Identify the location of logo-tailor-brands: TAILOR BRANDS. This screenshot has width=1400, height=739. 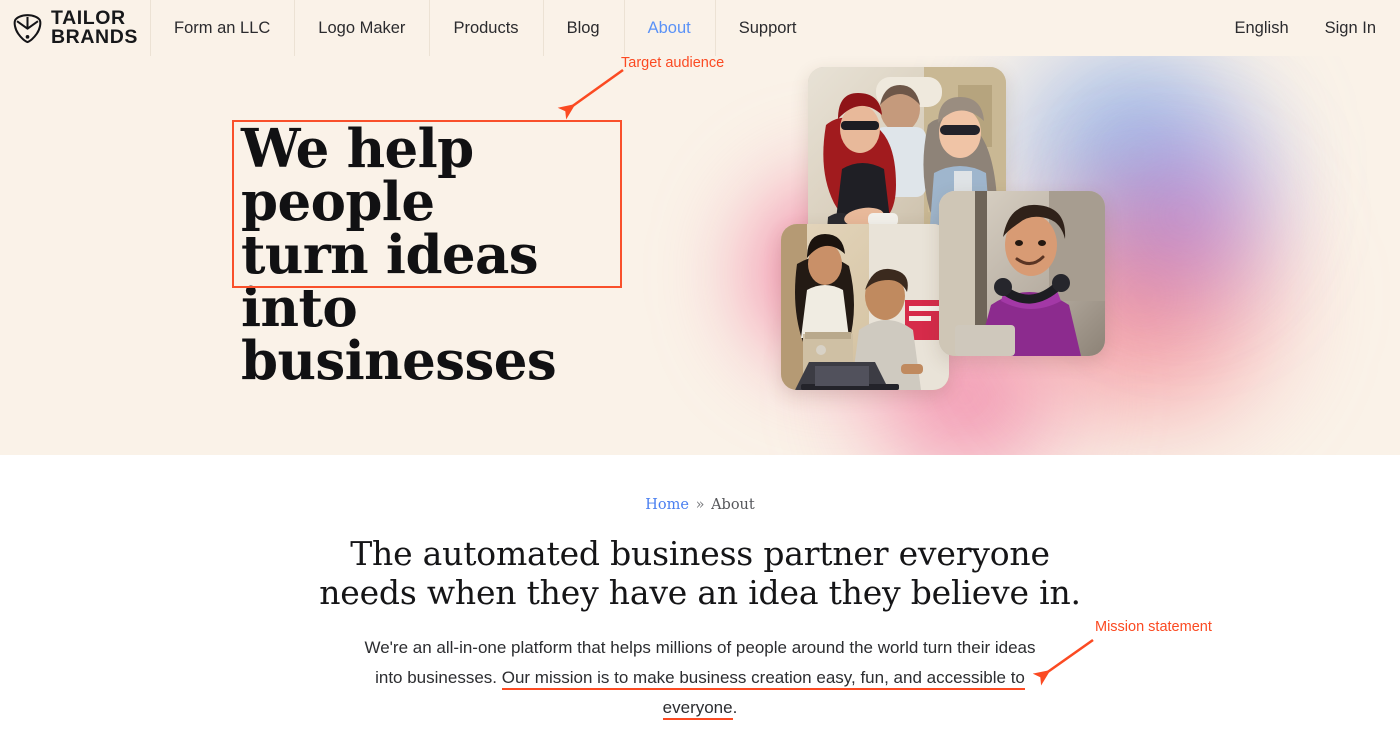
(75, 28).